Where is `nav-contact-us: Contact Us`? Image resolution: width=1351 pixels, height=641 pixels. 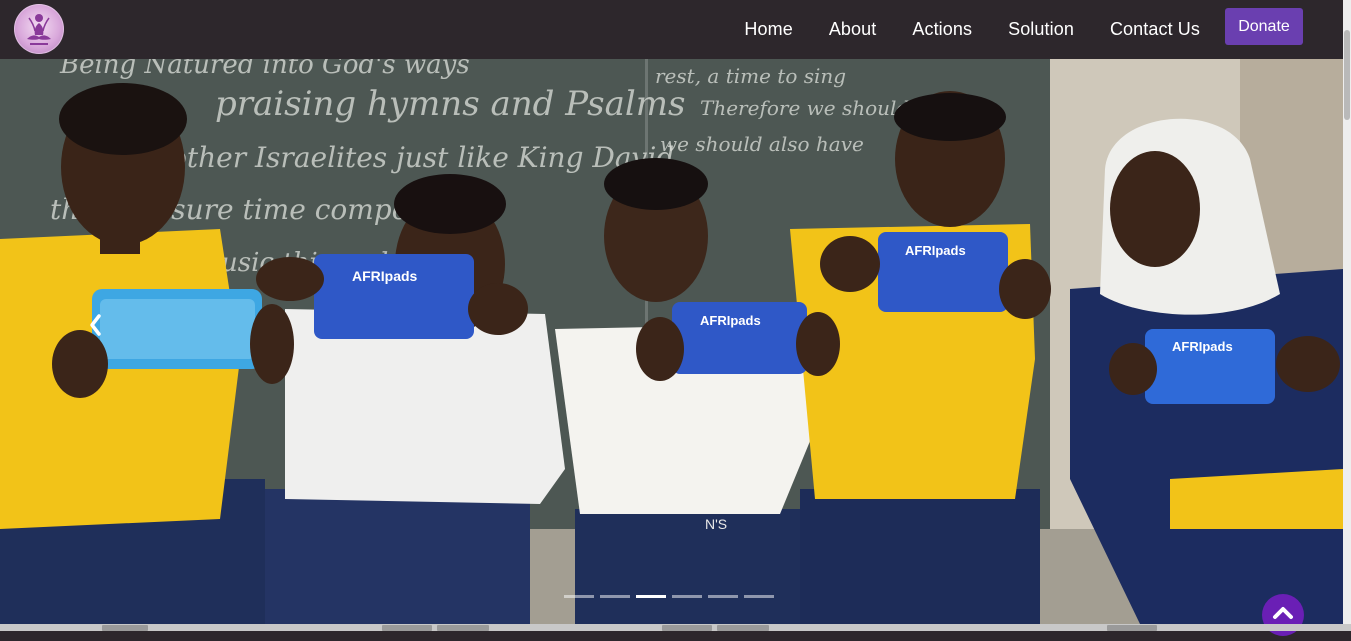
nav-contact-us: Contact Us is located at coordinates (1155, 29).